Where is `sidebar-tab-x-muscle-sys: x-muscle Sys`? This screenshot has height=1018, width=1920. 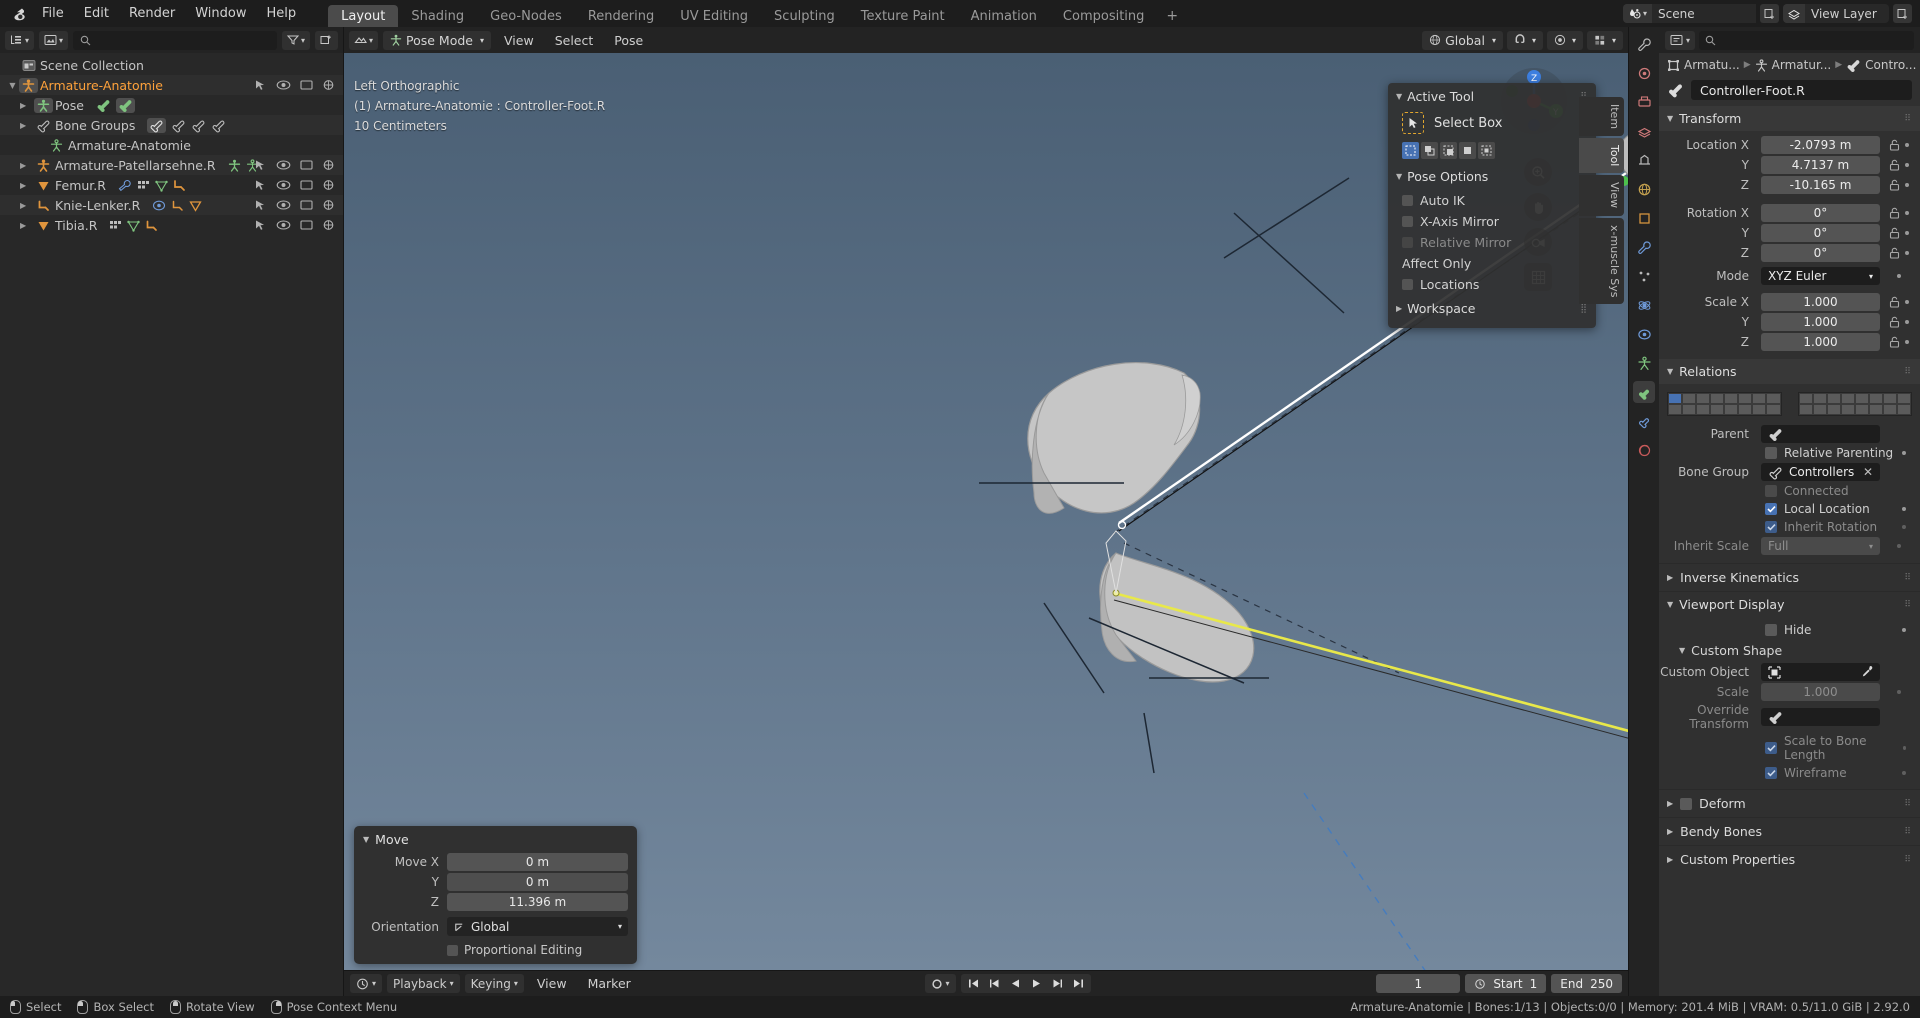
sidebar-tab-x-muscle-sys: x-muscle Sys is located at coordinates (1601, 261).